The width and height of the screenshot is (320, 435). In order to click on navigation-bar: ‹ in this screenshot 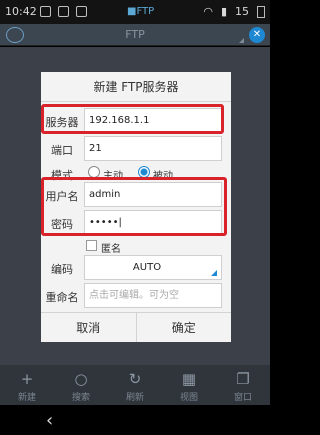, I will do `click(135, 420)`.